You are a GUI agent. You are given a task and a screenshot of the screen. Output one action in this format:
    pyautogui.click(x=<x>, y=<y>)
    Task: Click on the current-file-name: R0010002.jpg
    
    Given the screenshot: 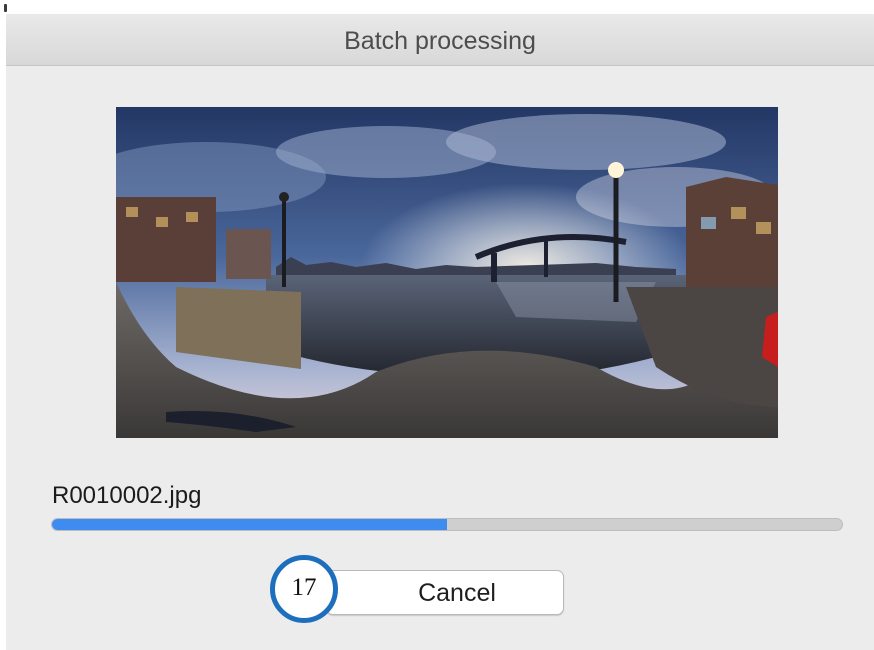 What is the action you would take?
    pyautogui.click(x=127, y=495)
    